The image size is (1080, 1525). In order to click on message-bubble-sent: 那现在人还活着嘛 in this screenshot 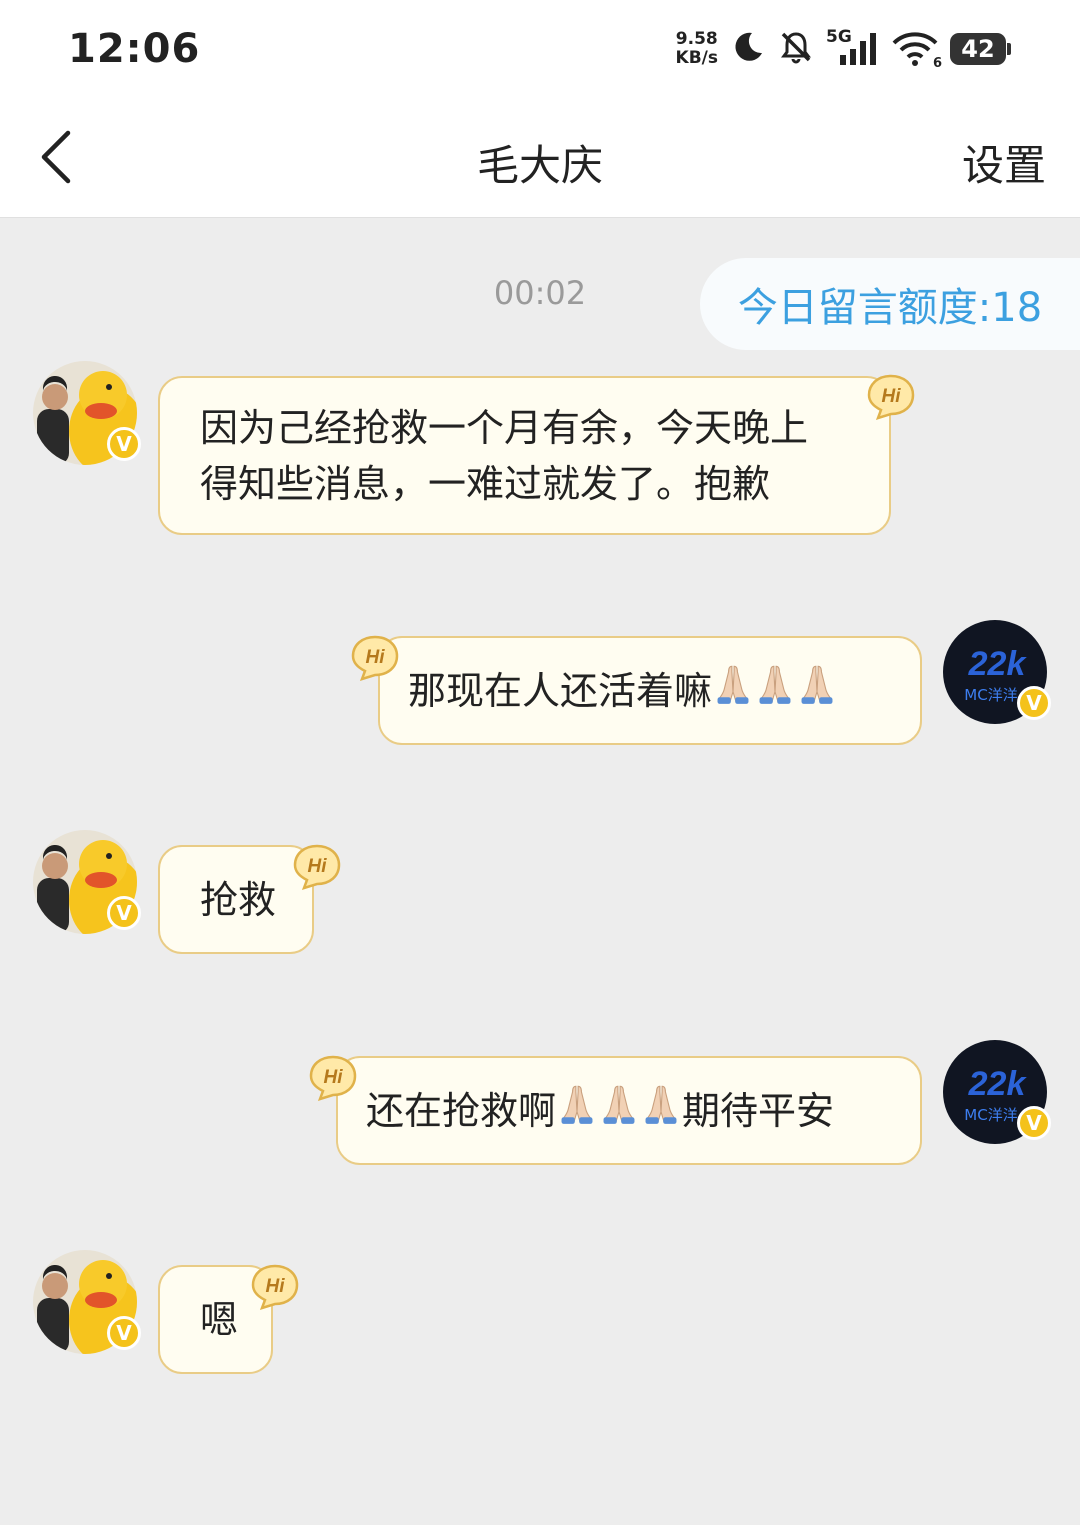, I will do `click(650, 690)`.